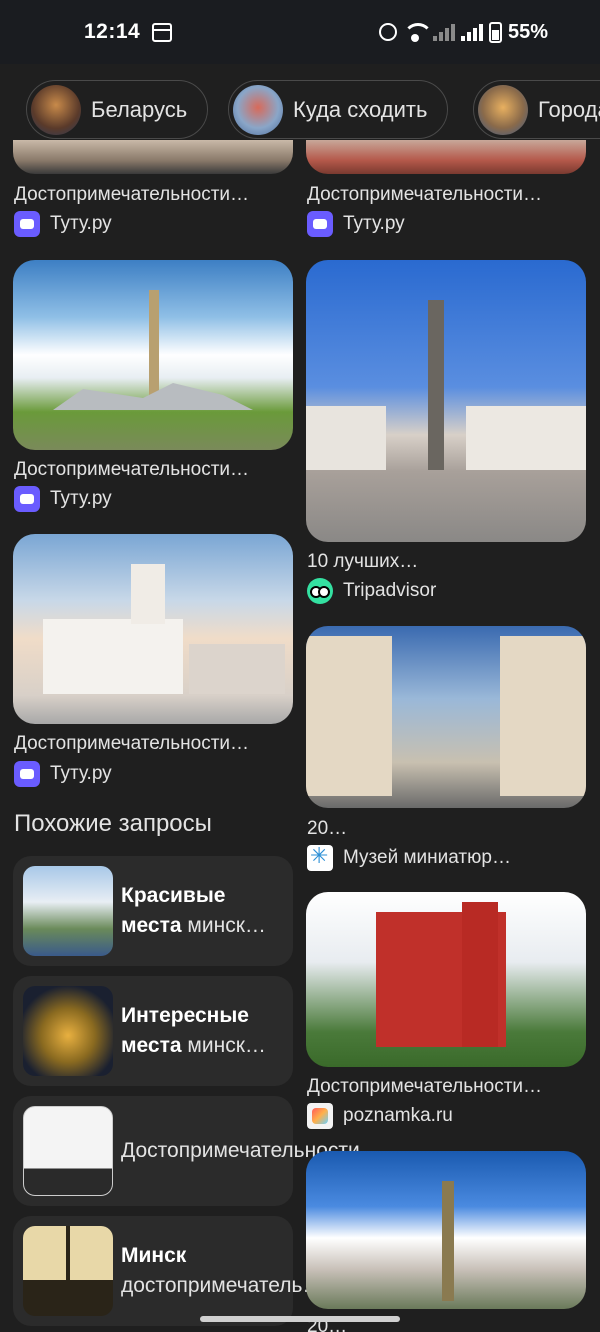 The width and height of the screenshot is (600, 1332). I want to click on alarm-icon, so click(387, 32).